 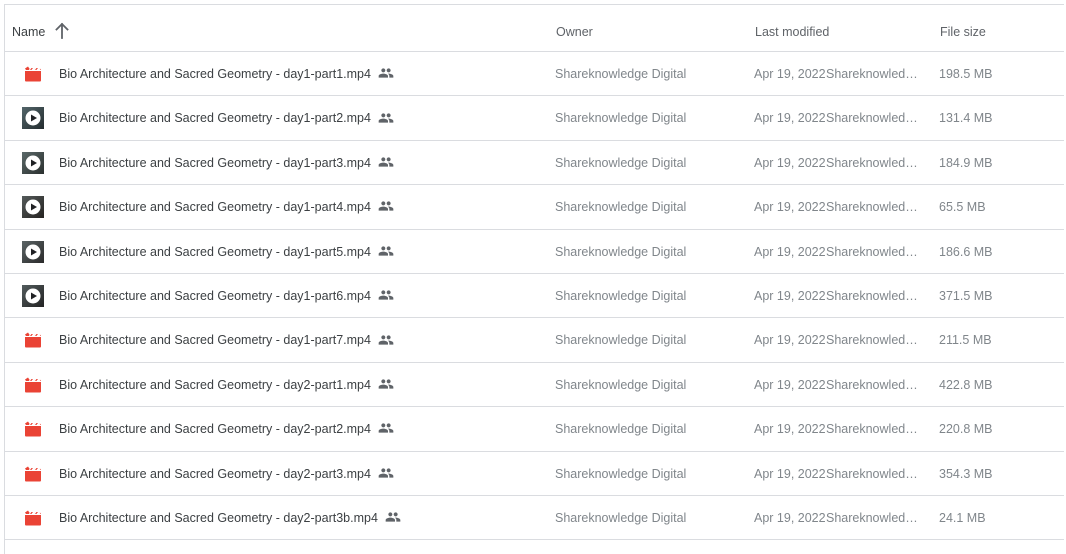 What do you see at coordinates (966, 473) in the screenshot?
I see `file-size: 354.3 MB` at bounding box center [966, 473].